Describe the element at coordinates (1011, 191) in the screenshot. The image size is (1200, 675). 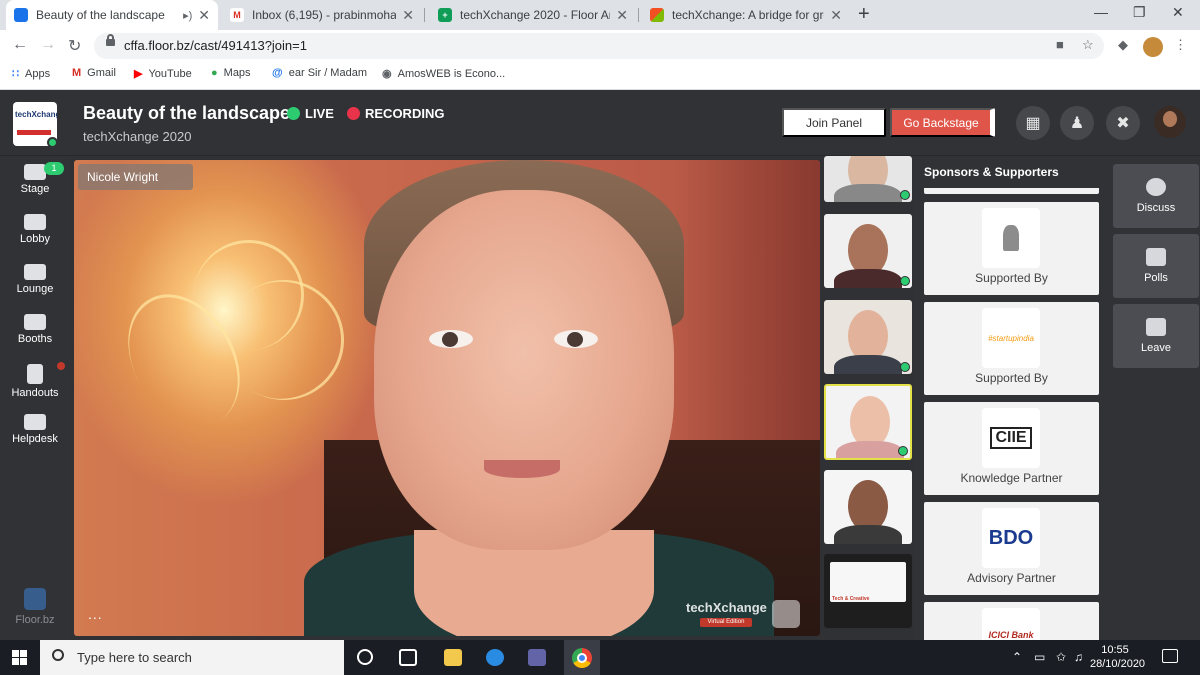
I see `sponsor-card-partial` at that location.